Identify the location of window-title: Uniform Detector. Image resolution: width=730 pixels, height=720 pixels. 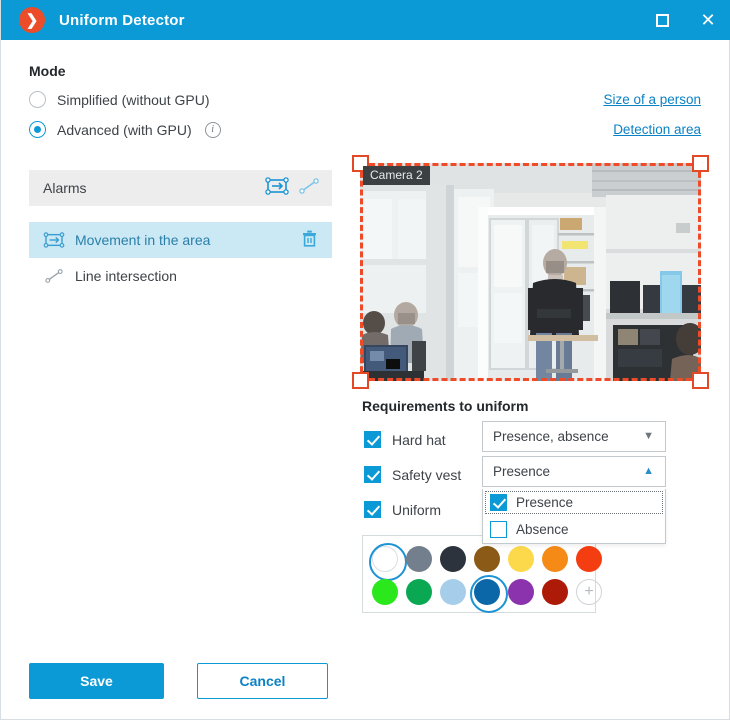
(122, 20).